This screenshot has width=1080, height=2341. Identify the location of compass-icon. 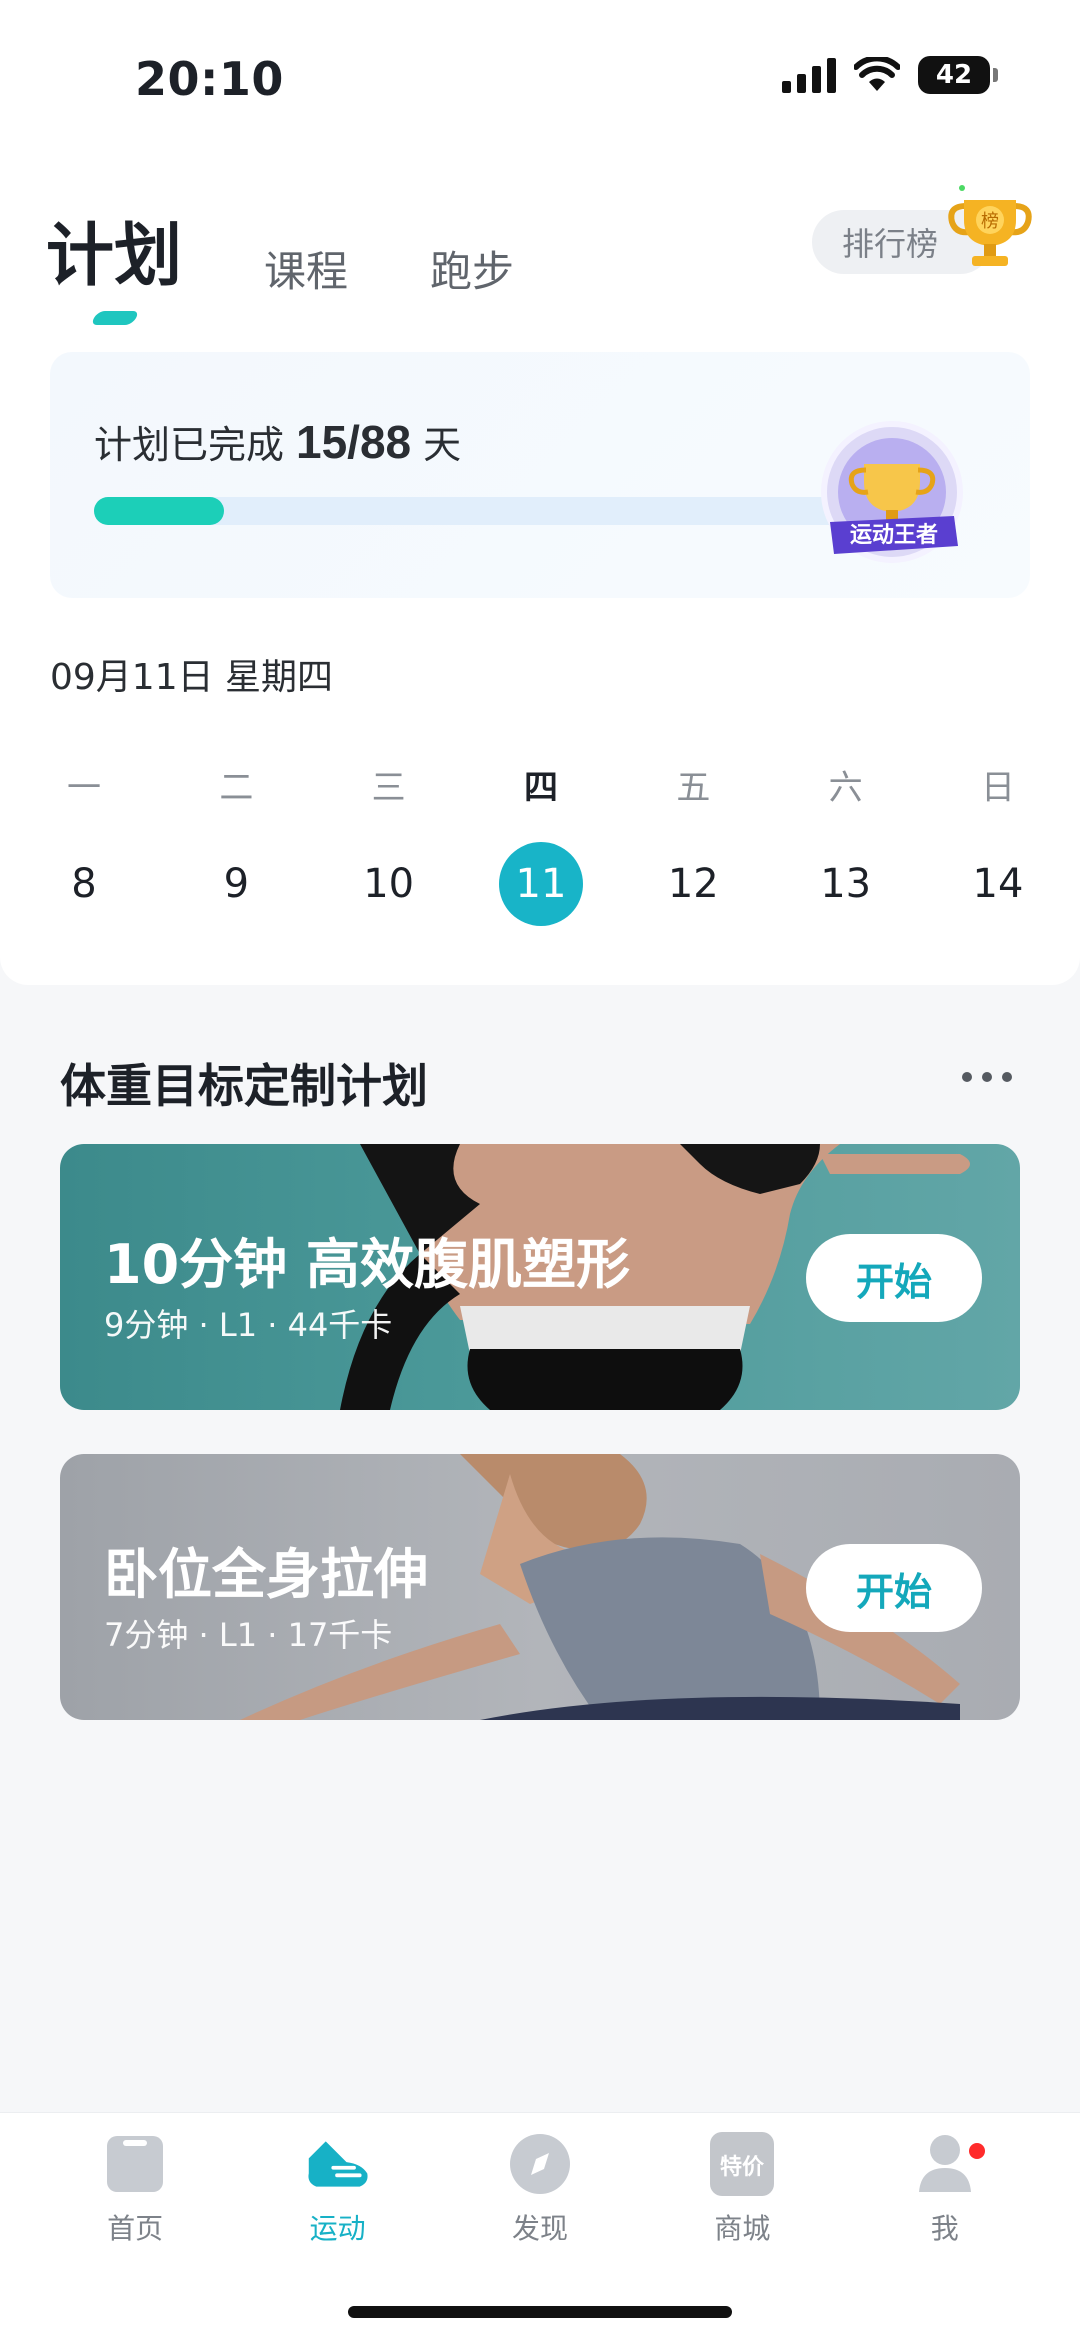
(540, 2164).